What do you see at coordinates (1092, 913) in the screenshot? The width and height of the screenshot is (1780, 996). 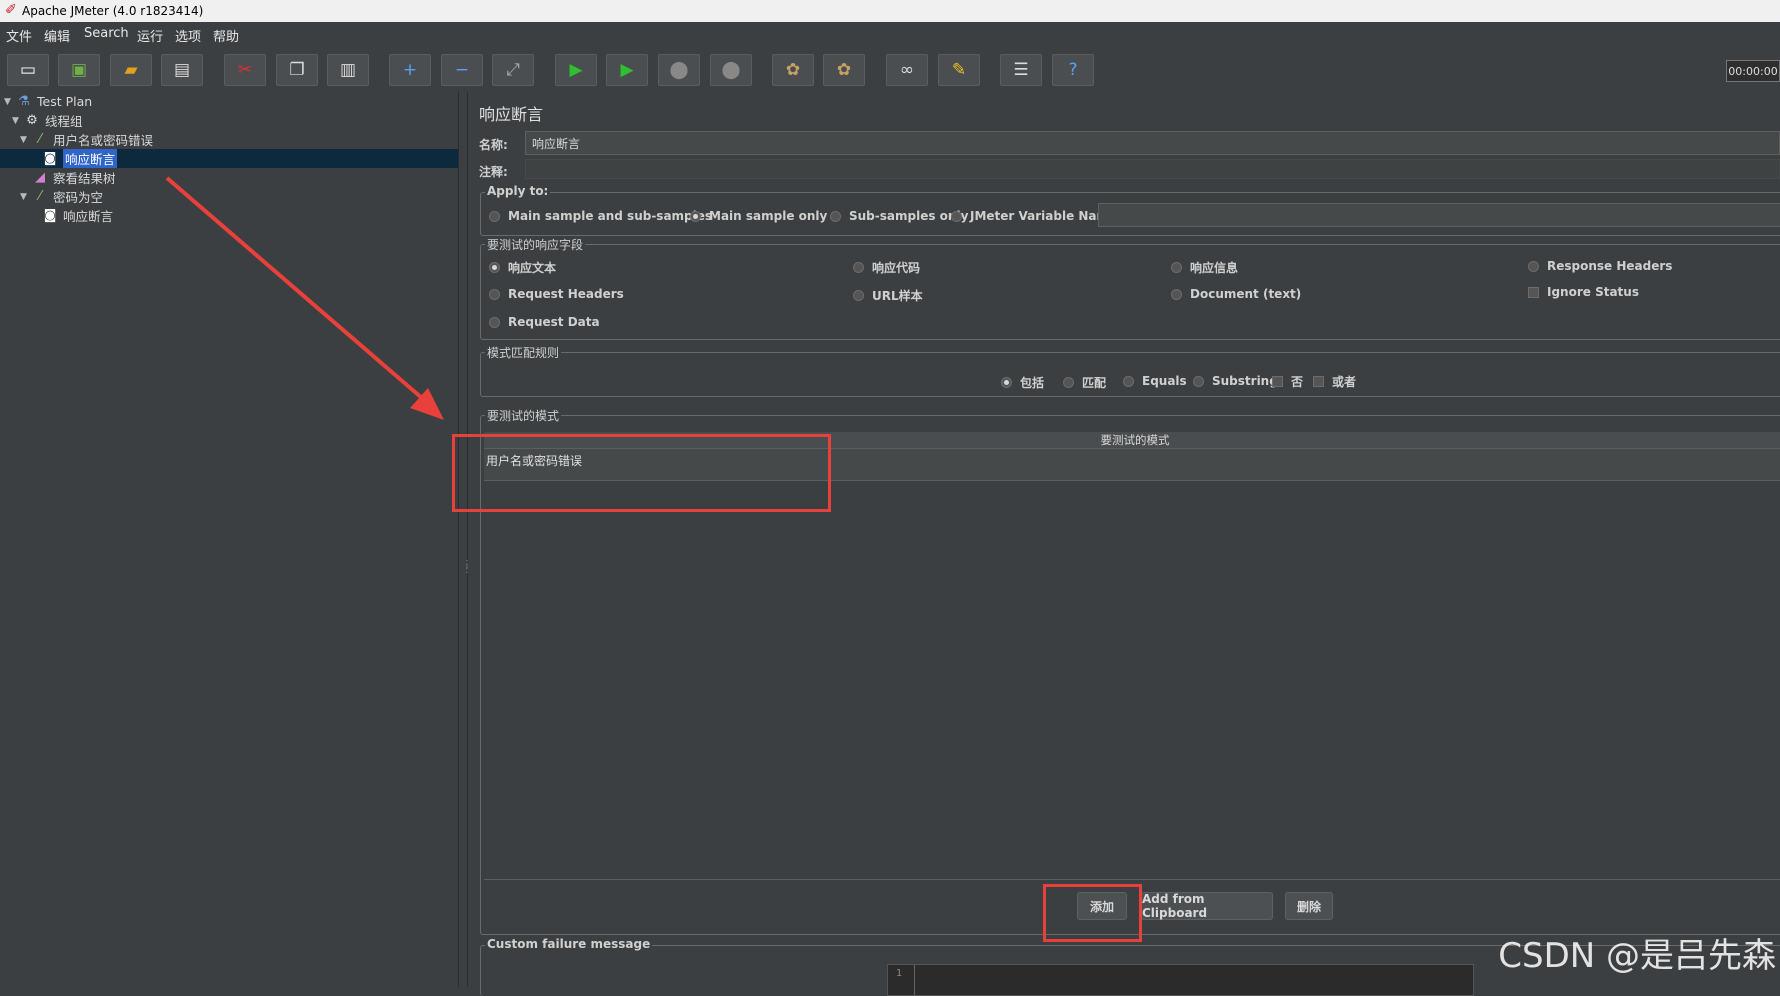 I see `annotation-highlight-add-button` at bounding box center [1092, 913].